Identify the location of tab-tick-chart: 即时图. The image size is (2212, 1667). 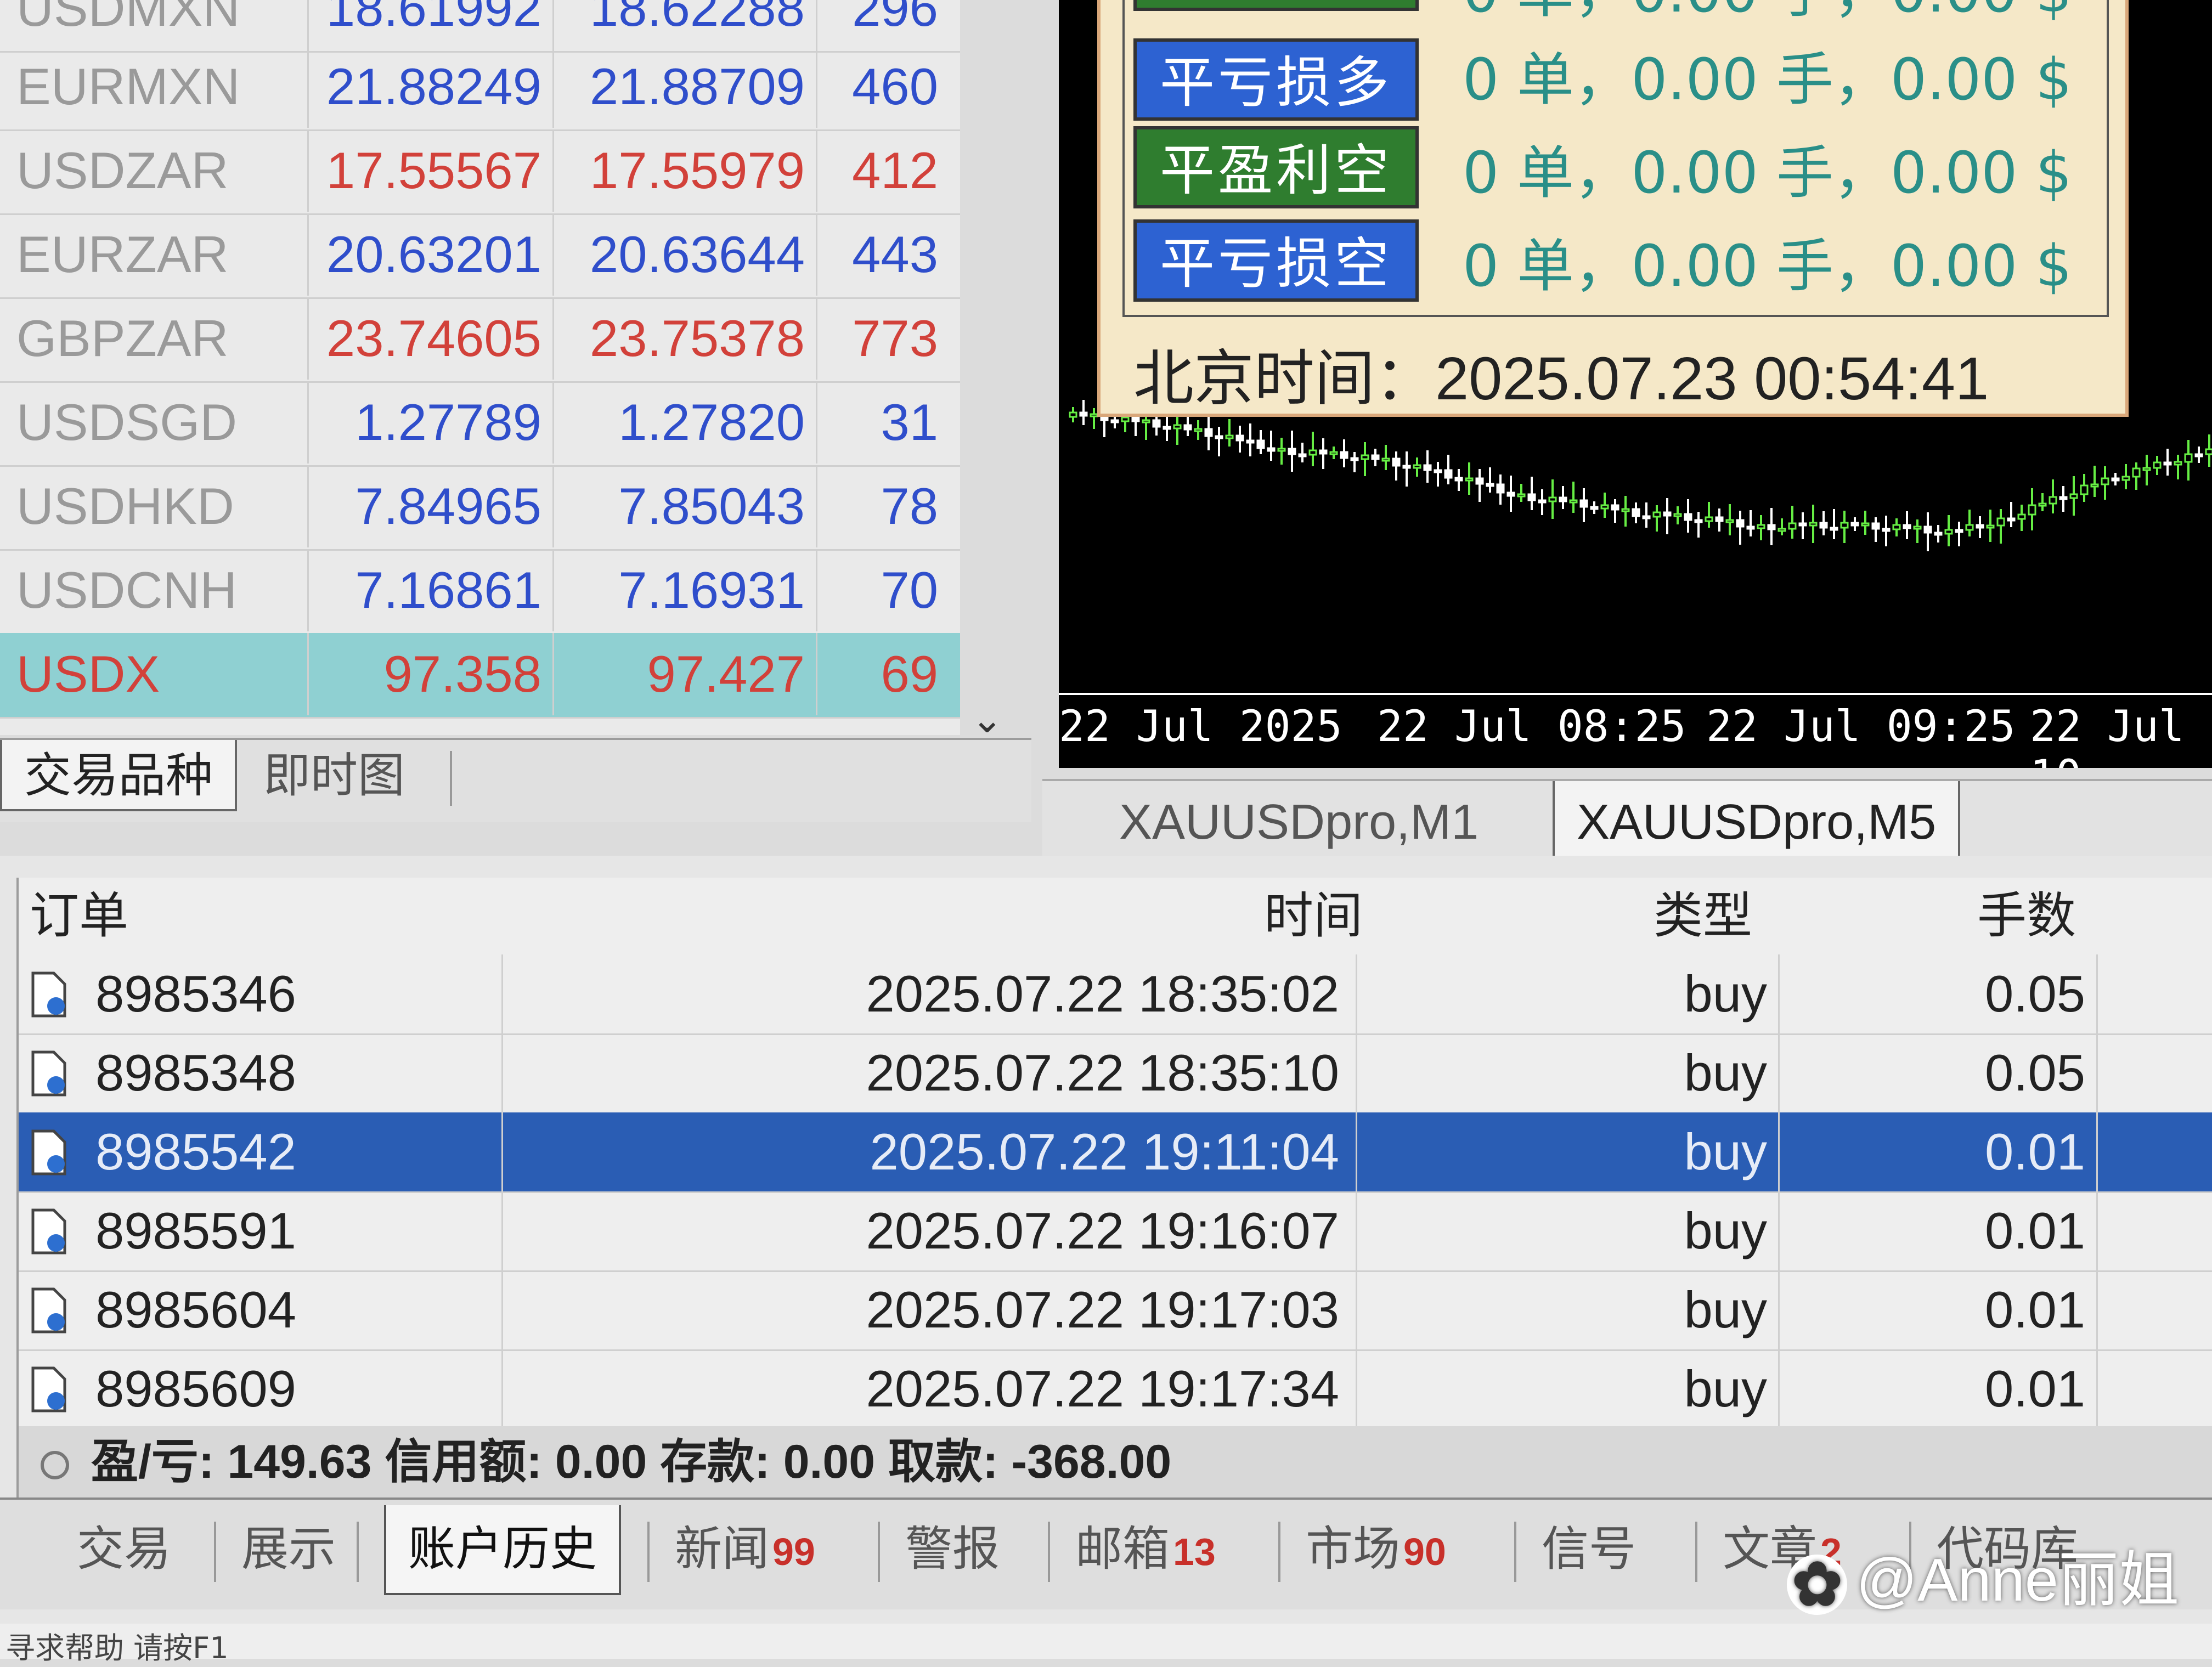
(334, 775).